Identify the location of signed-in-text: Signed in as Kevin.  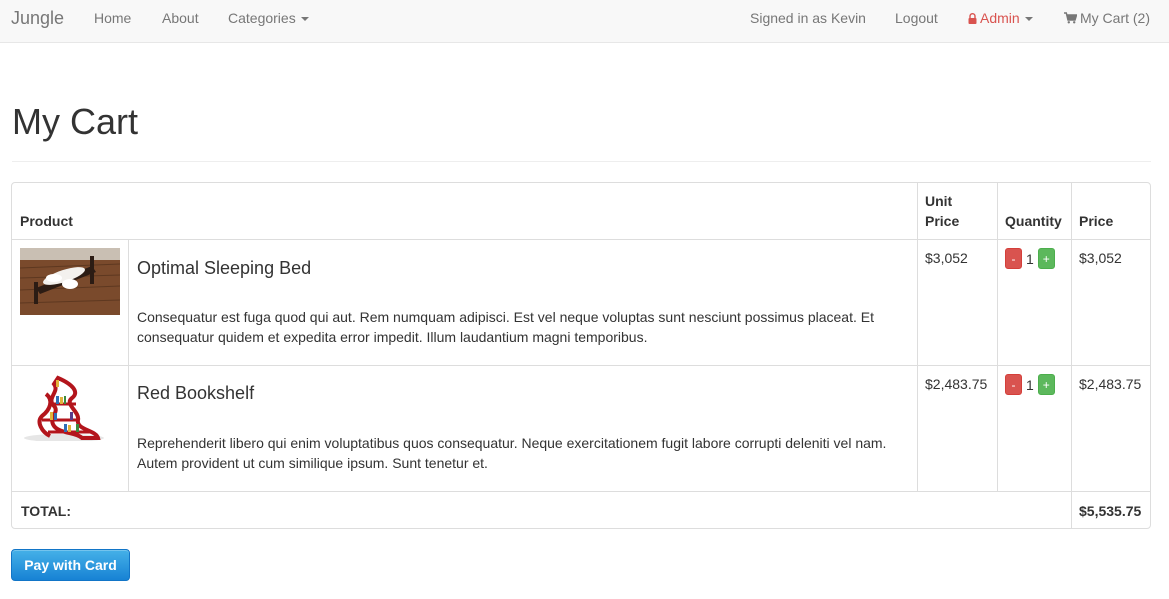
(808, 18).